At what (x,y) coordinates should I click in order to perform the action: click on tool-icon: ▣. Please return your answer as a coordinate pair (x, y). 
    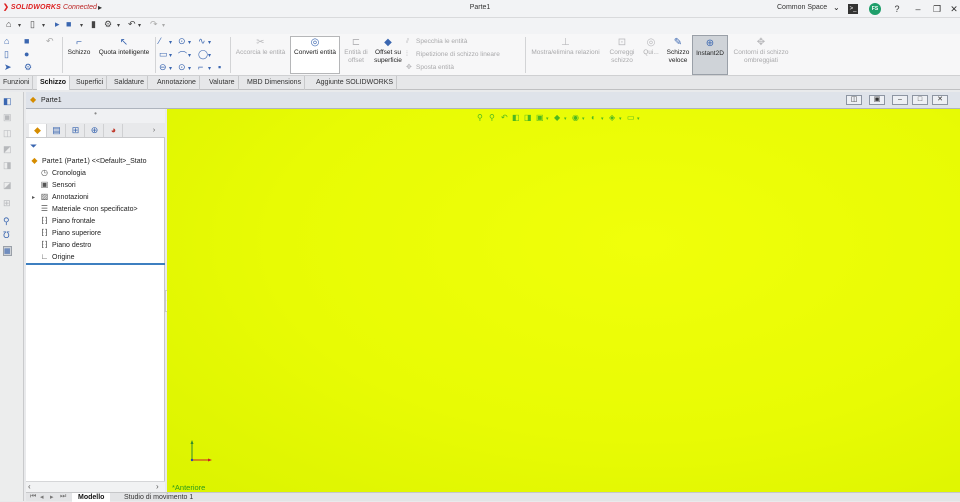
    Looking at the image, I should click on (7, 117).